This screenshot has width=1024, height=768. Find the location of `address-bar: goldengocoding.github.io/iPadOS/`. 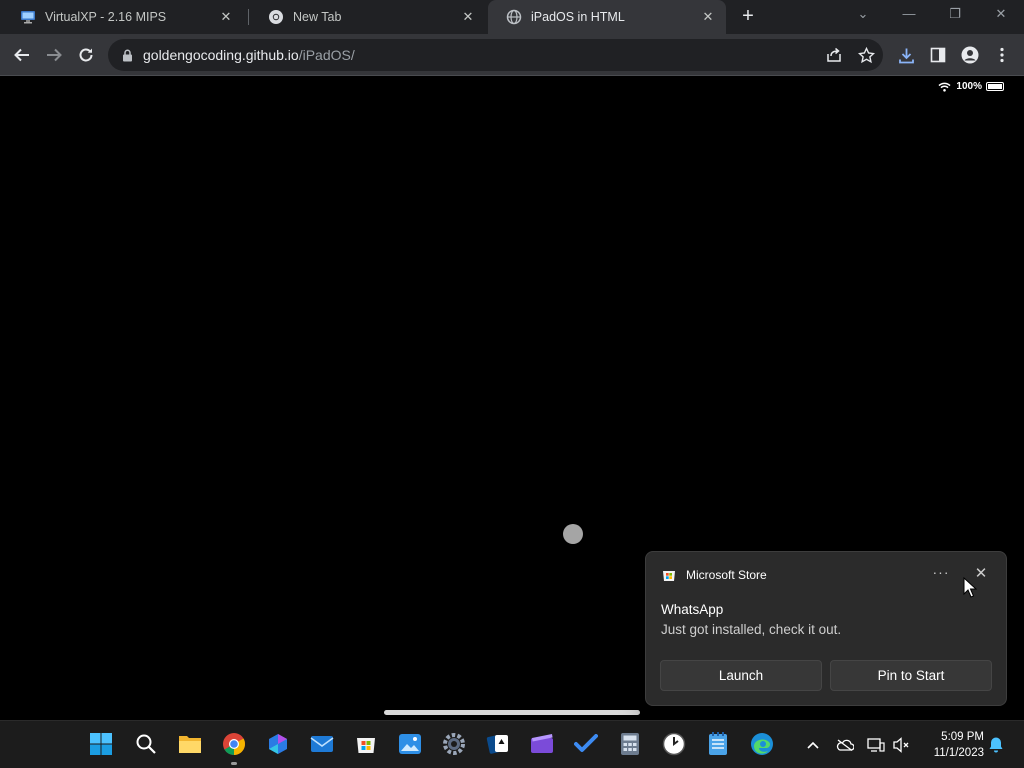

address-bar: goldengocoding.github.io/iPadOS/ is located at coordinates (495, 55).